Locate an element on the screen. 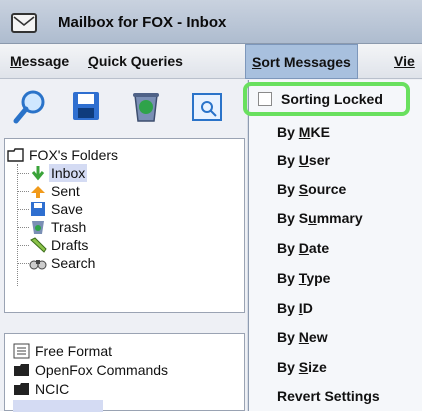  title-bar: Mailbox for FOX - Inbox is located at coordinates (211, 22).